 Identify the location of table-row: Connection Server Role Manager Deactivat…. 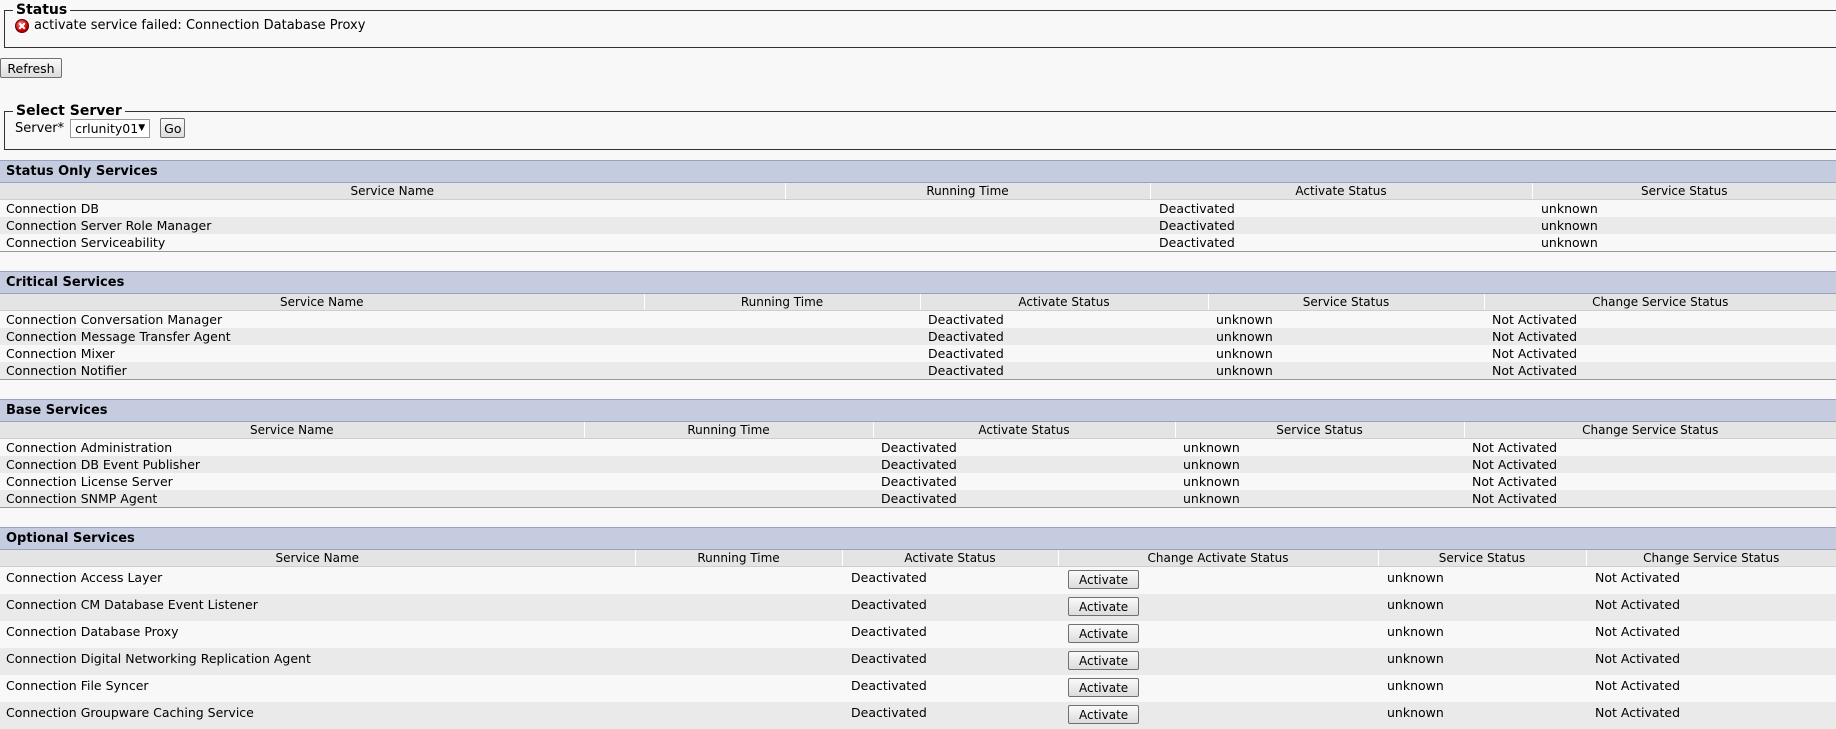
(918, 225).